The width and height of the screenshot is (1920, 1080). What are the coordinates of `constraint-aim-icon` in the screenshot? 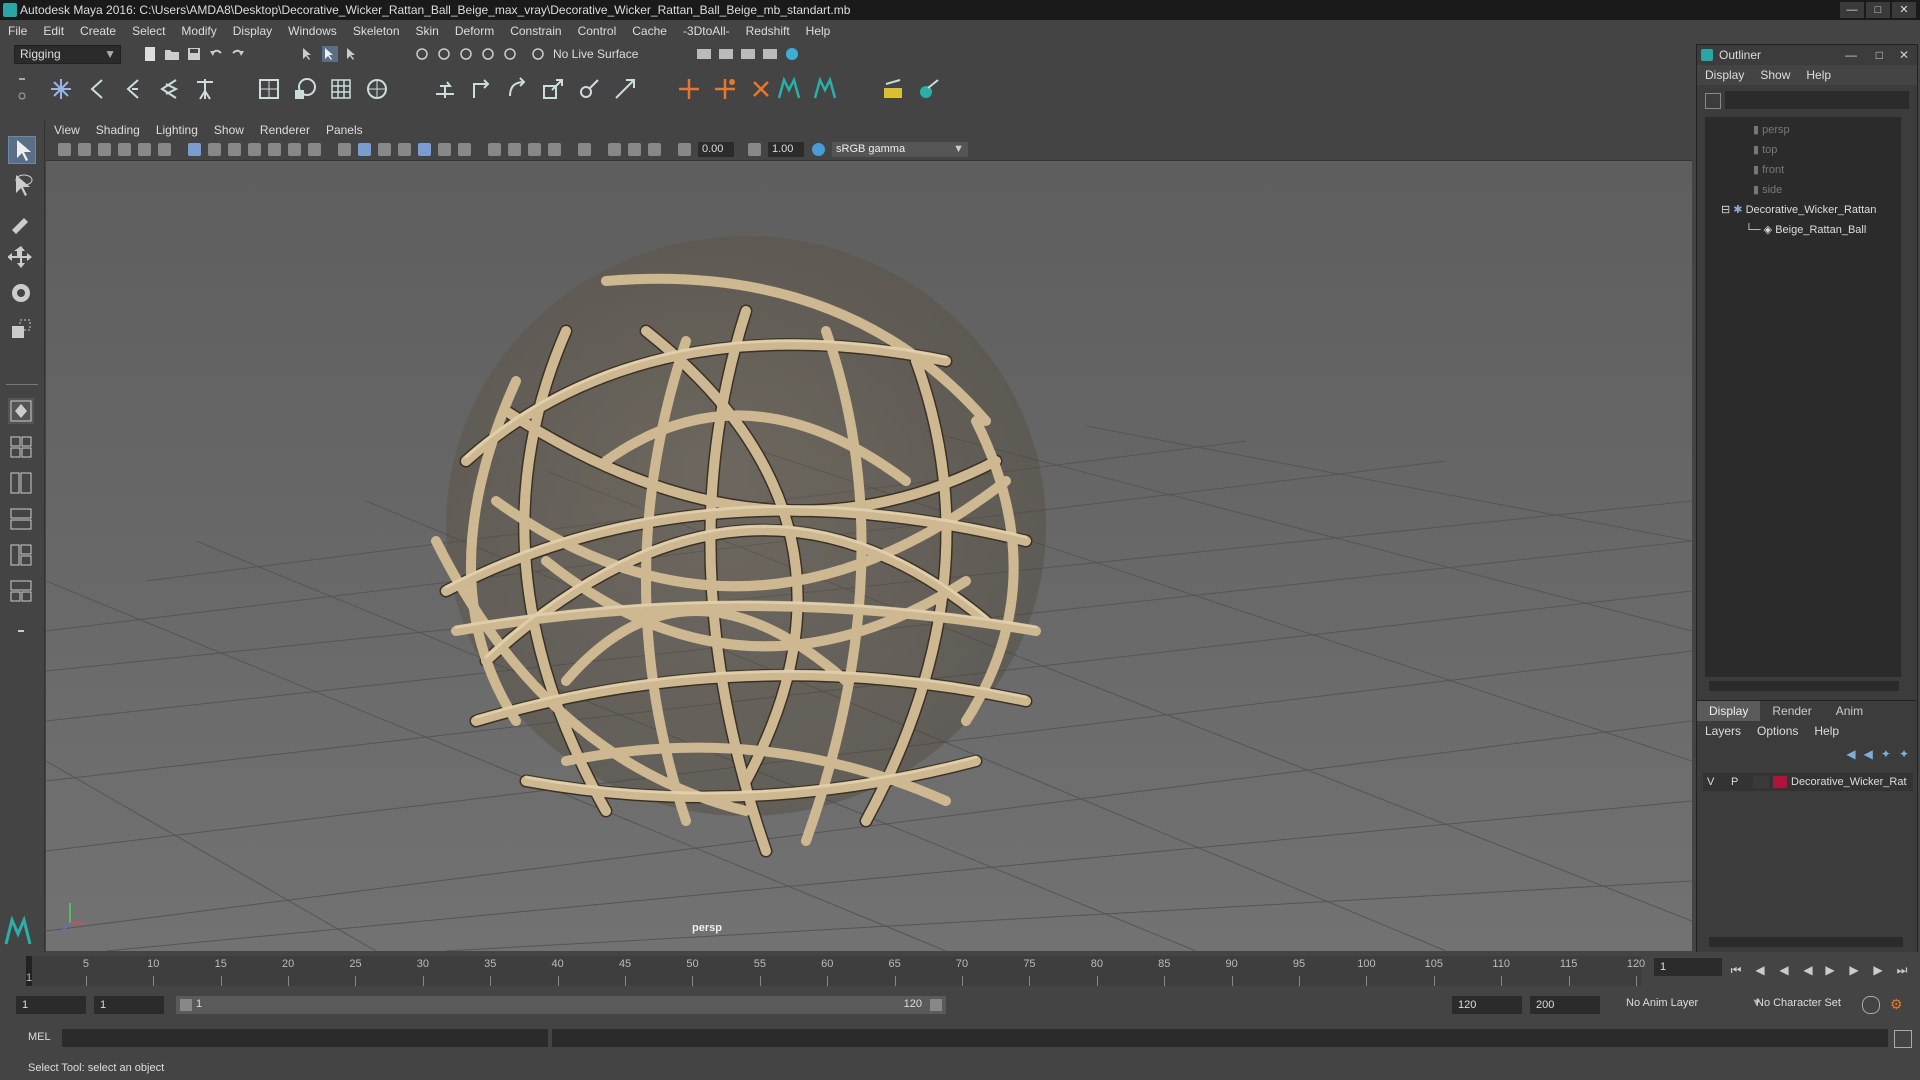 It's located at (589, 89).